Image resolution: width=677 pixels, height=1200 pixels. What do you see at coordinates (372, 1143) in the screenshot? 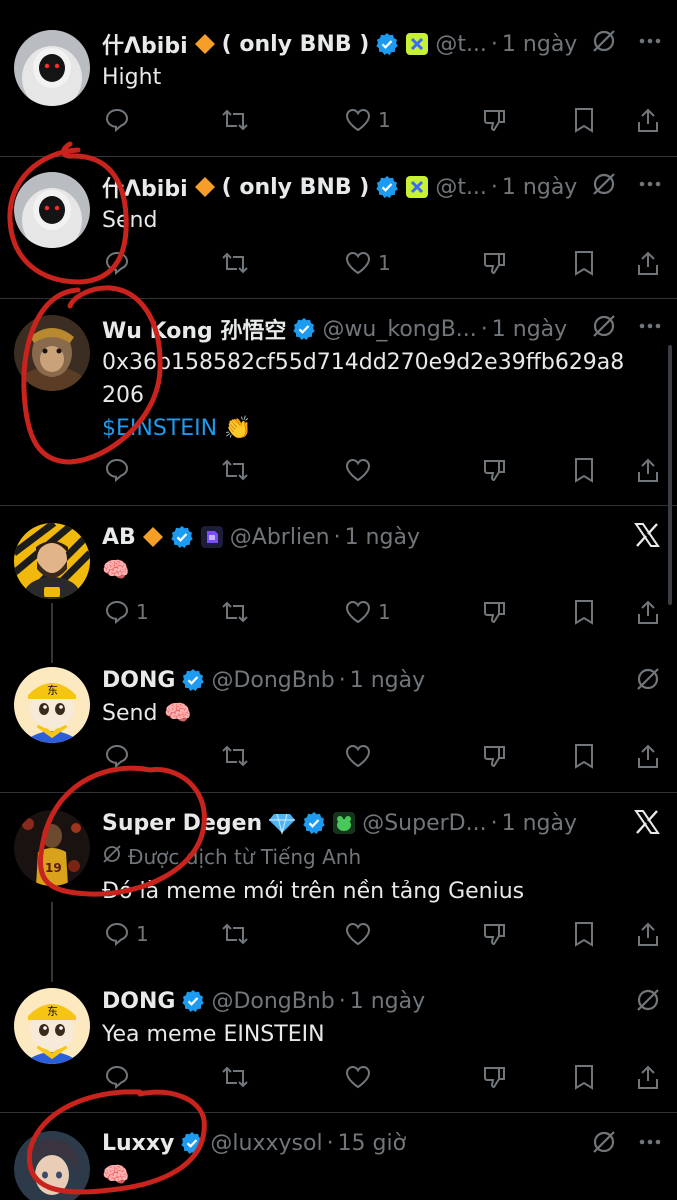
I see `timestamp: 15 giờ` at bounding box center [372, 1143].